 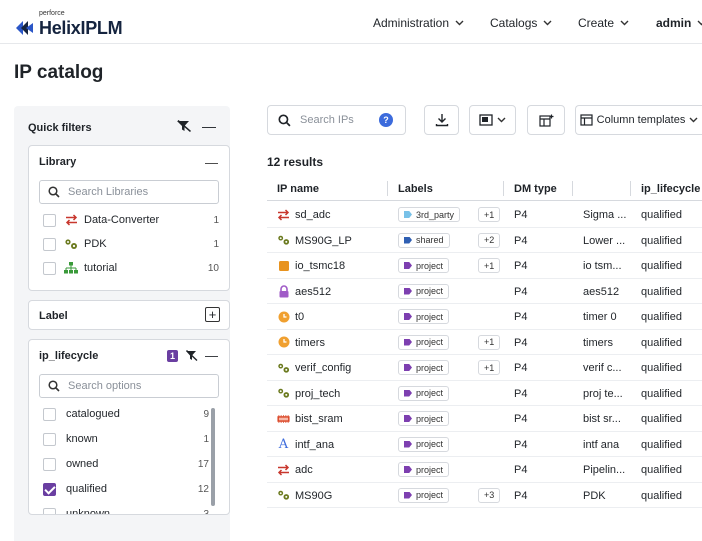 I want to click on table-row: t0 project P4 timer 0 qualified, so click(x=484, y=317).